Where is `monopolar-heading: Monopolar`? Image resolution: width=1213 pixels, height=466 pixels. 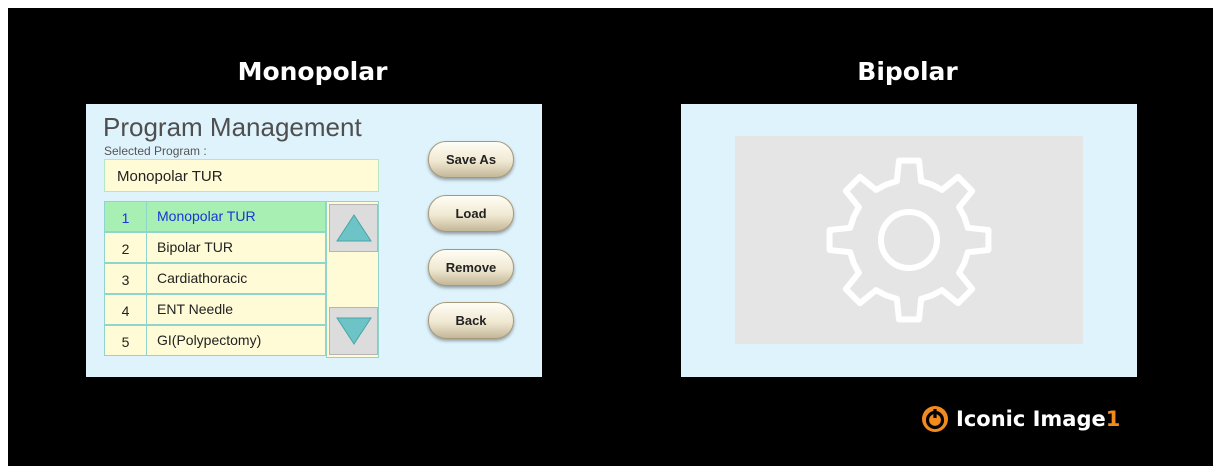
monopolar-heading: Monopolar is located at coordinates (312, 71).